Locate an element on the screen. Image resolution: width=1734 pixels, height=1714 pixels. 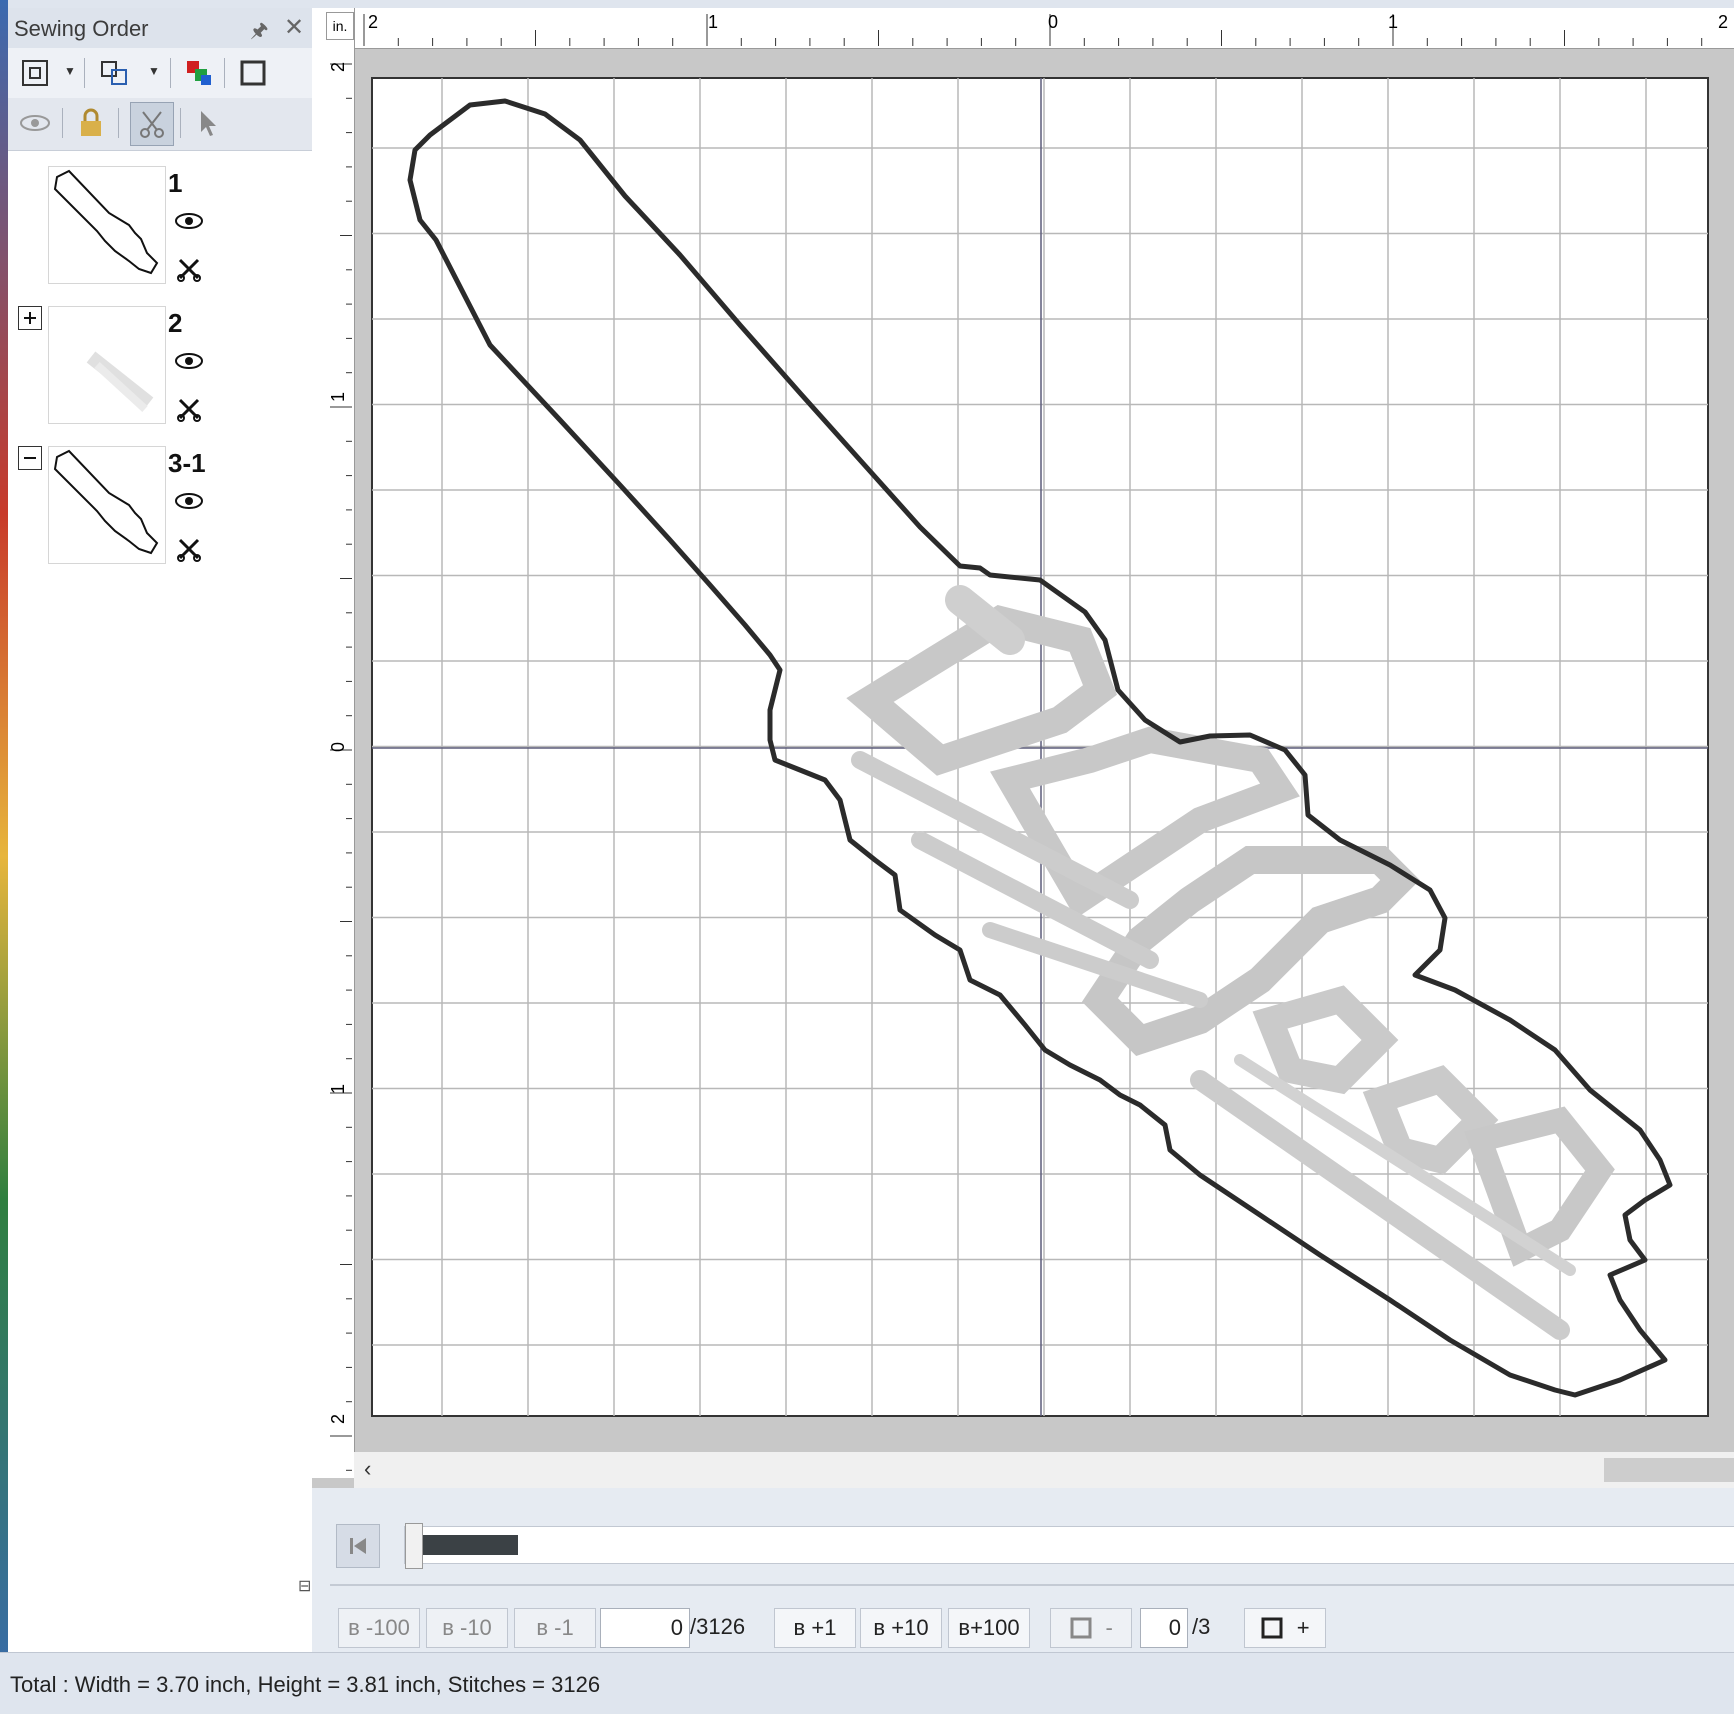
go-to-start-button is located at coordinates (358, 1546).